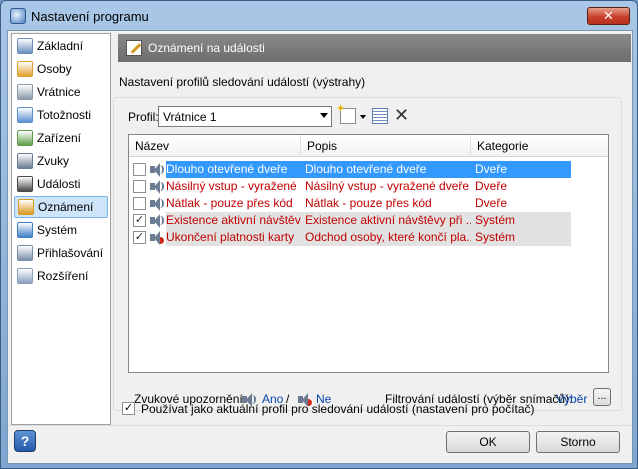  Describe the element at coordinates (539, 146) in the screenshot. I see `column-header-category: Kategorie` at that location.